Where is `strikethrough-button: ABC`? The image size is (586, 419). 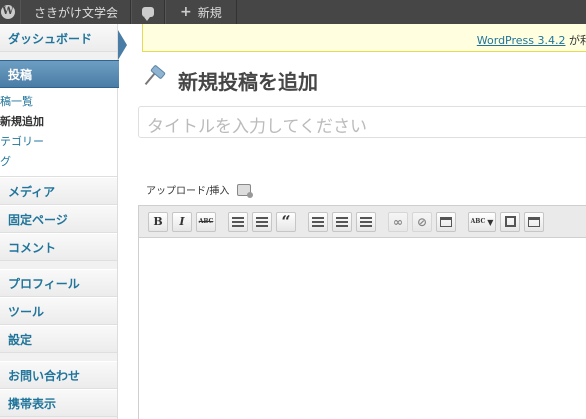 strikethrough-button: ABC is located at coordinates (206, 221).